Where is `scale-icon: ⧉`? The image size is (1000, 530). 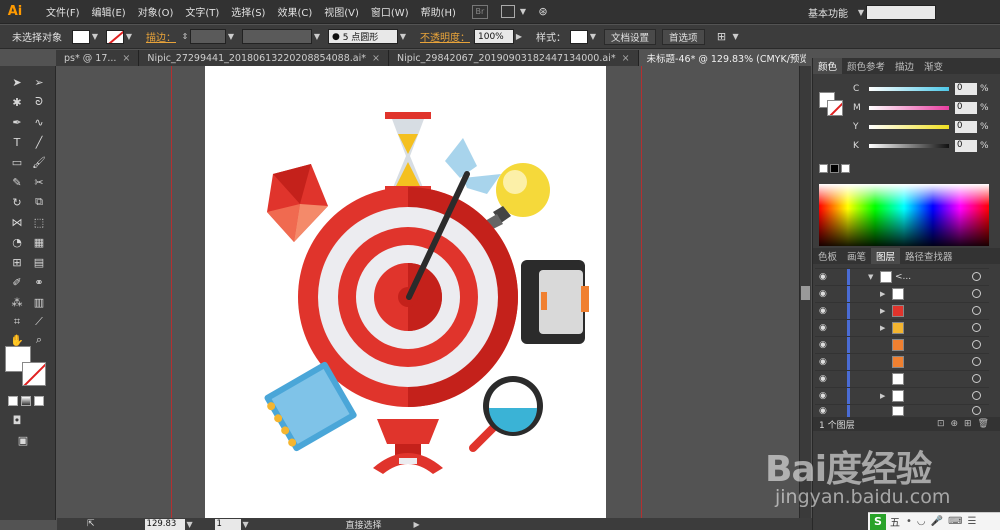
scale-icon: ⧉ is located at coordinates (39, 202).